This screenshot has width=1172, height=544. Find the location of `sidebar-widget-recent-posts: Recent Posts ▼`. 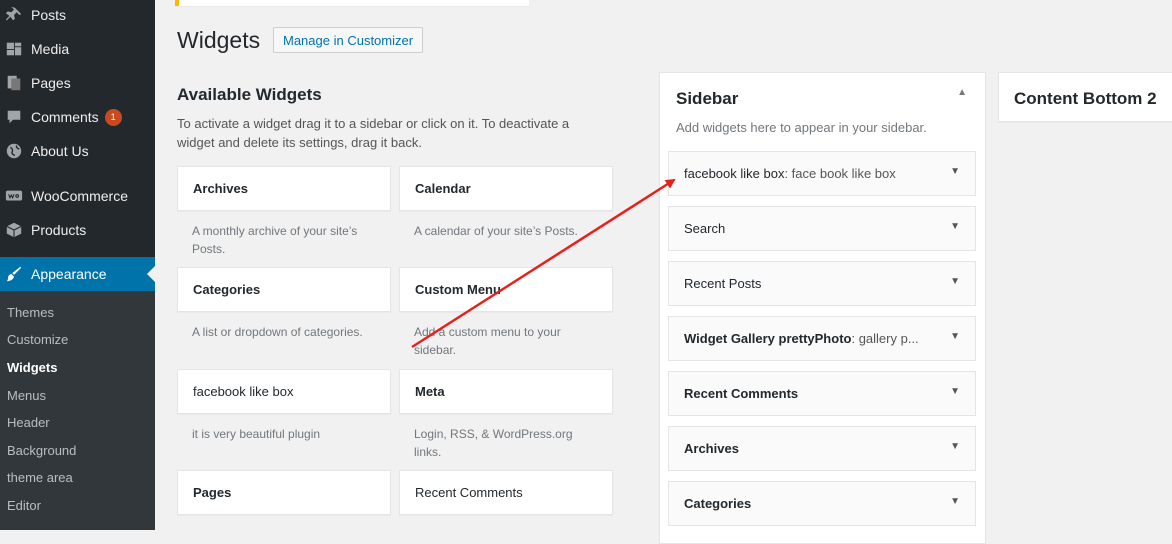

sidebar-widget-recent-posts: Recent Posts ▼ is located at coordinates (822, 283).